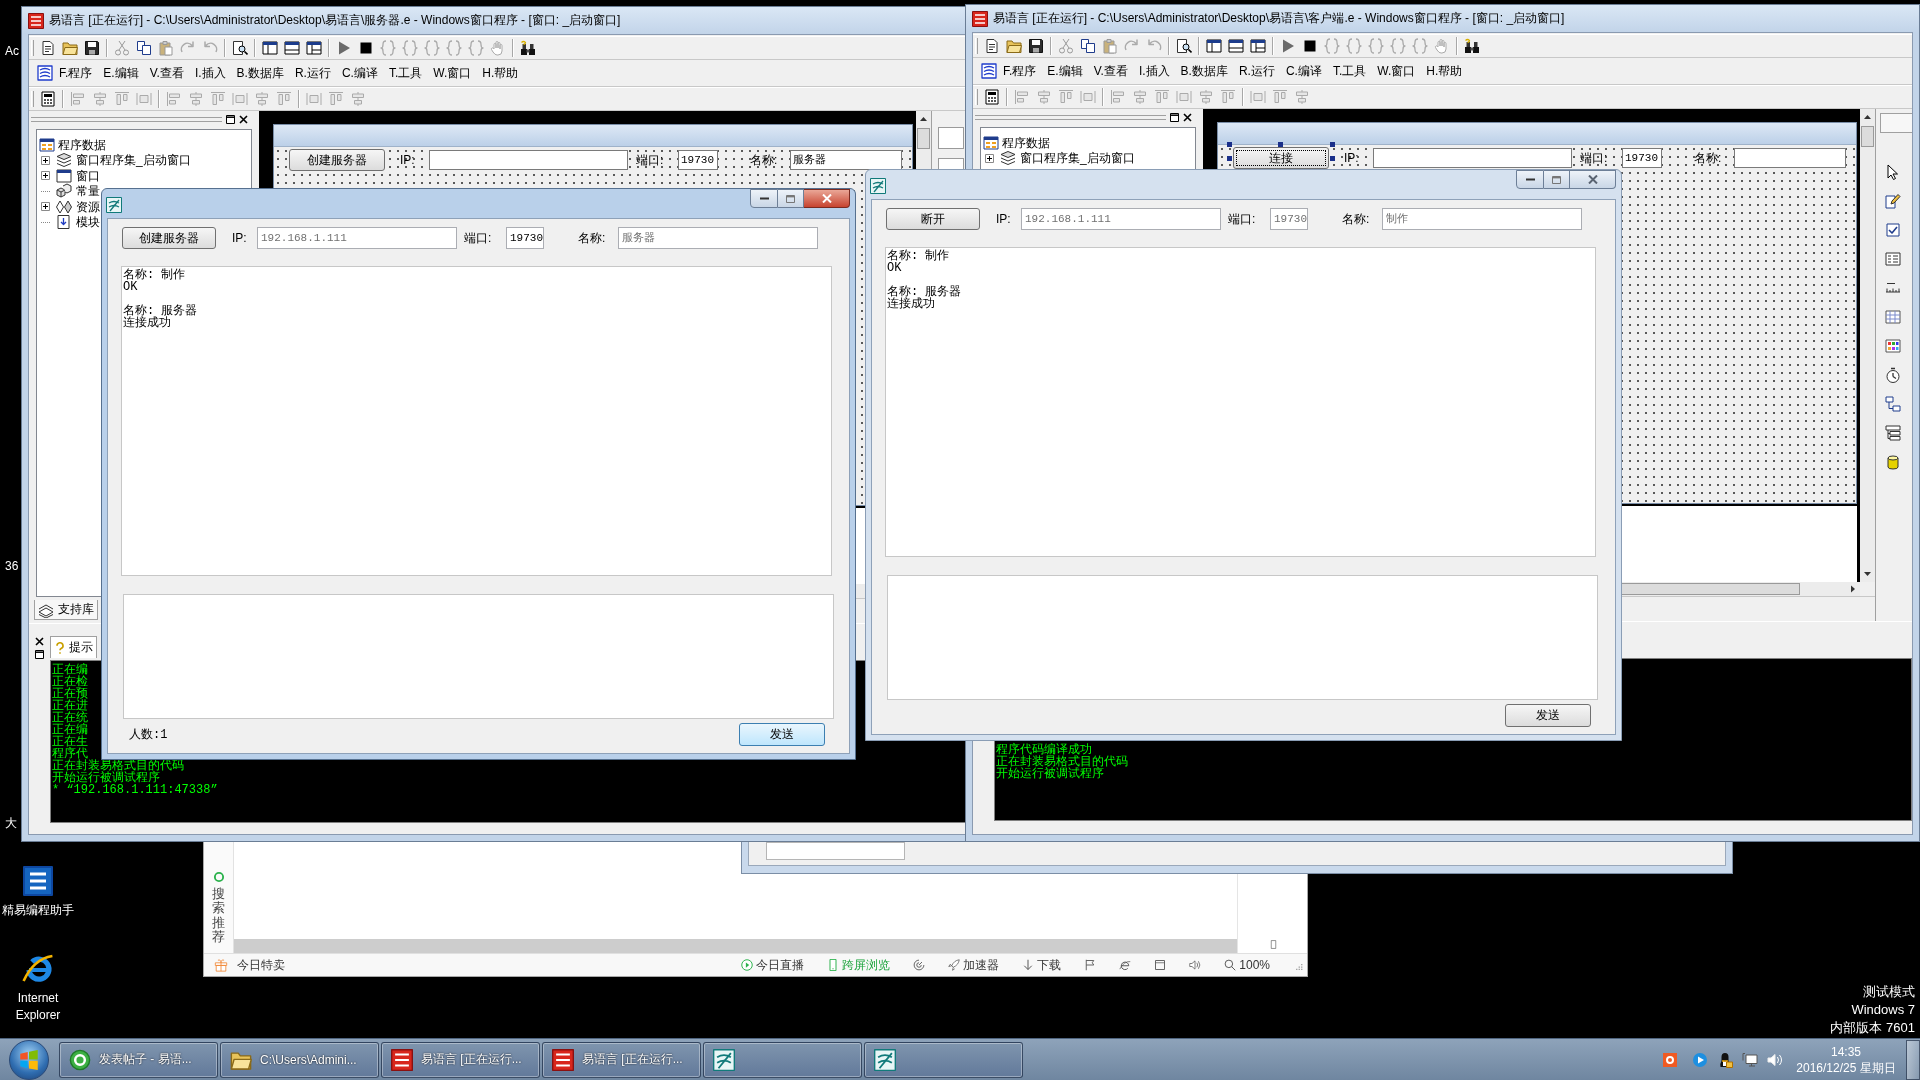 This screenshot has width=1920, height=1080. What do you see at coordinates (1303, 71) in the screenshot?
I see `menu-item: C.编译` at bounding box center [1303, 71].